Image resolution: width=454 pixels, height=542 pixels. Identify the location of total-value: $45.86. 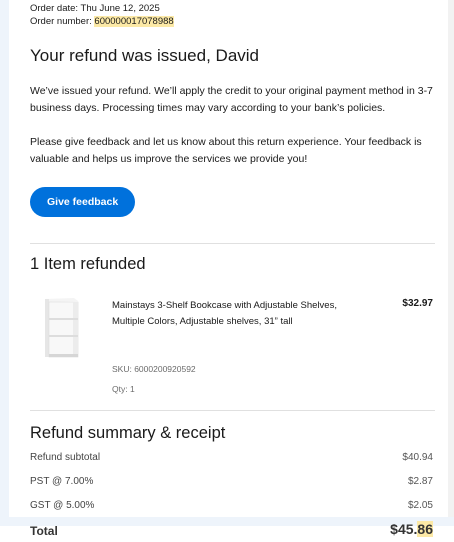
(411, 529).